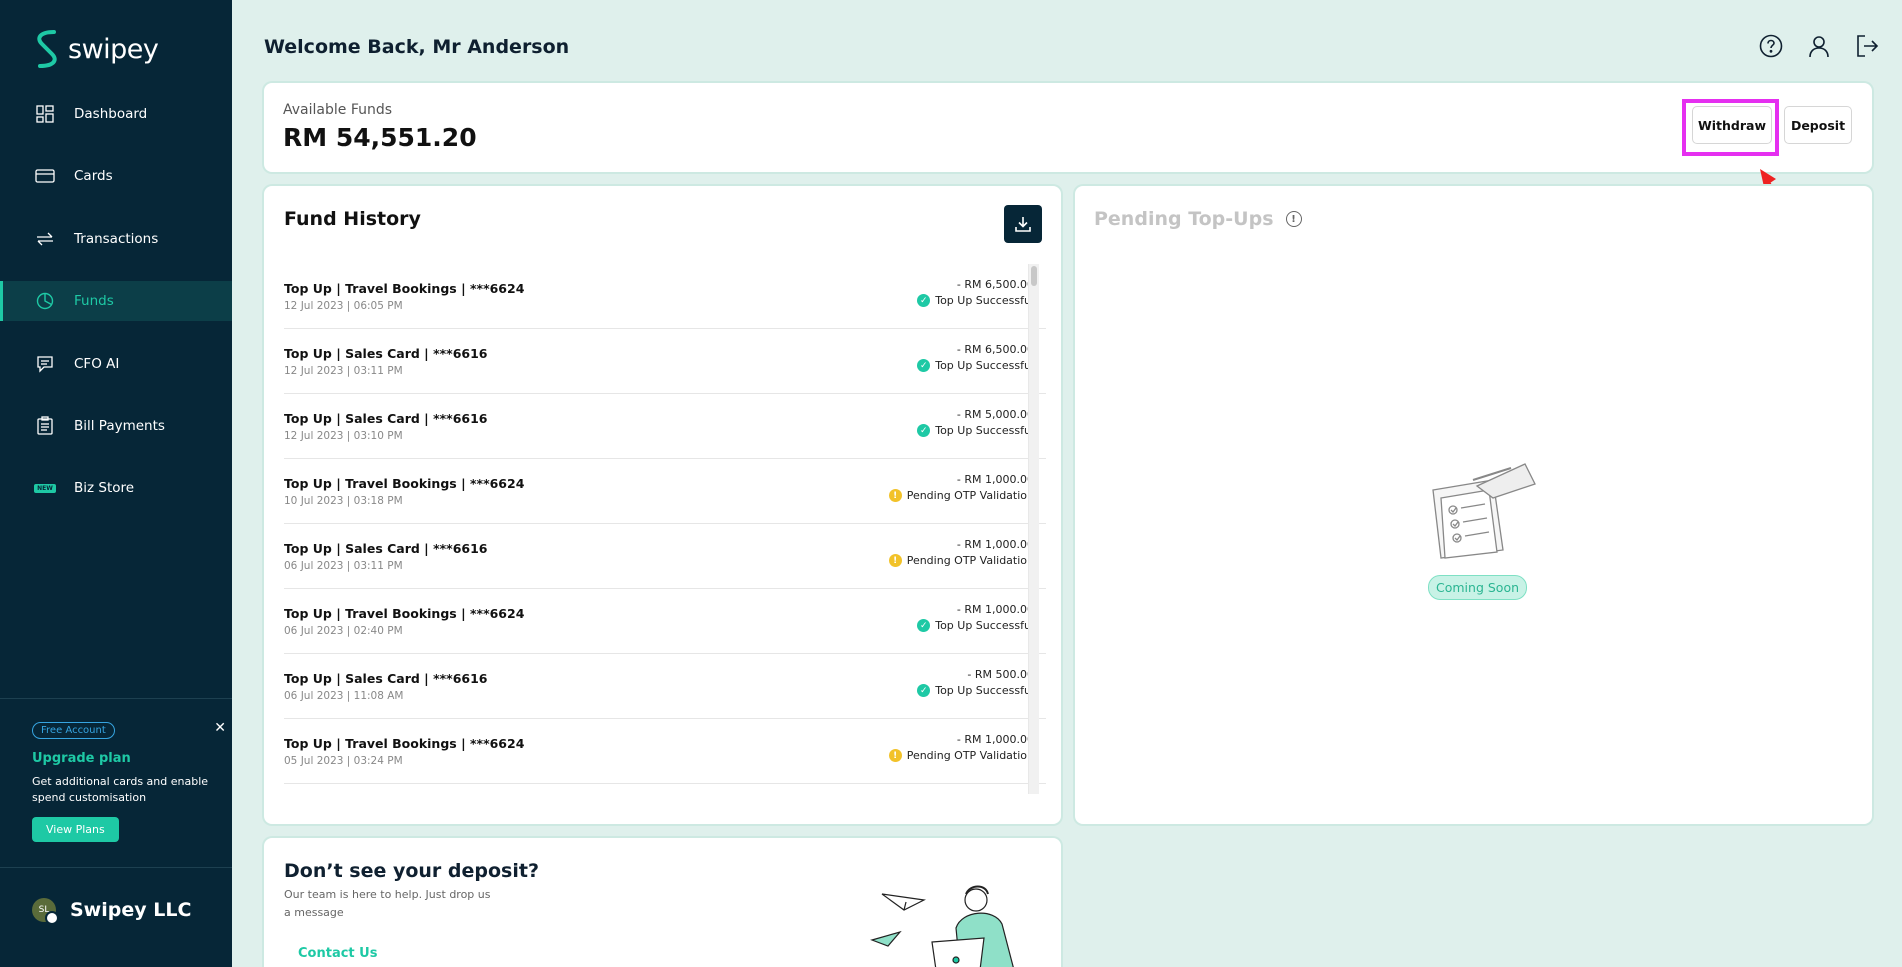 This screenshot has height=967, width=1902. I want to click on promo-title: Upgrade plan, so click(81, 758).